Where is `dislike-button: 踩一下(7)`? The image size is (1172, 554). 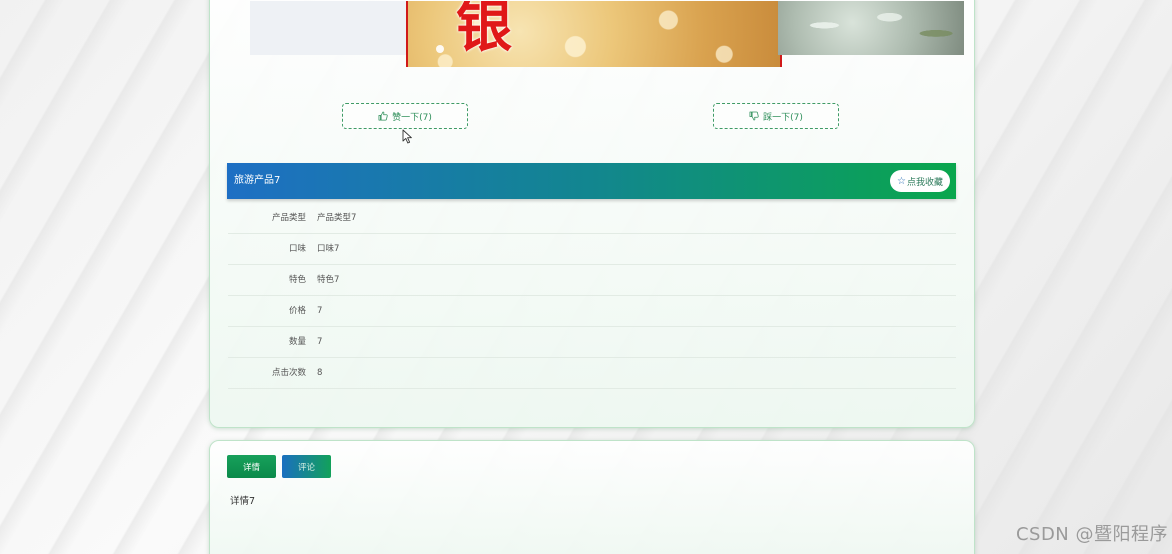
dislike-button: 踩一下(7) is located at coordinates (776, 116).